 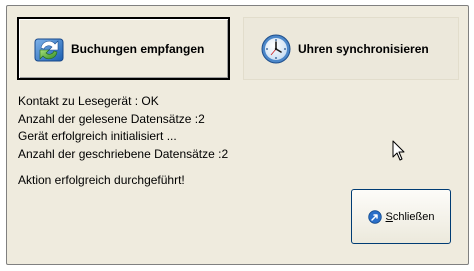 I want to click on close-arrow-icon, so click(x=374, y=216).